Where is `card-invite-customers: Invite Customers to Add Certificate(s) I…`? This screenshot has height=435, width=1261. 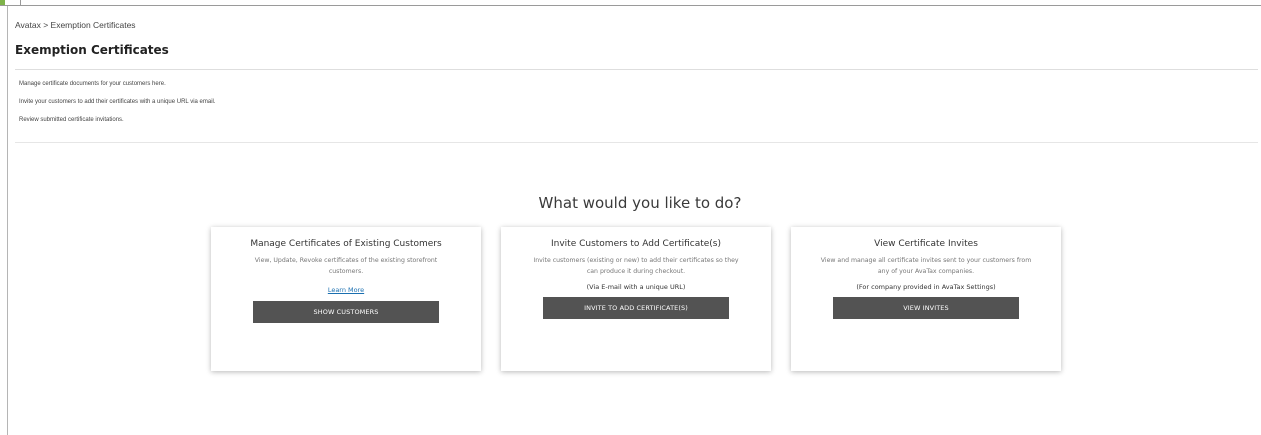 card-invite-customers: Invite Customers to Add Certificate(s) I… is located at coordinates (636, 299).